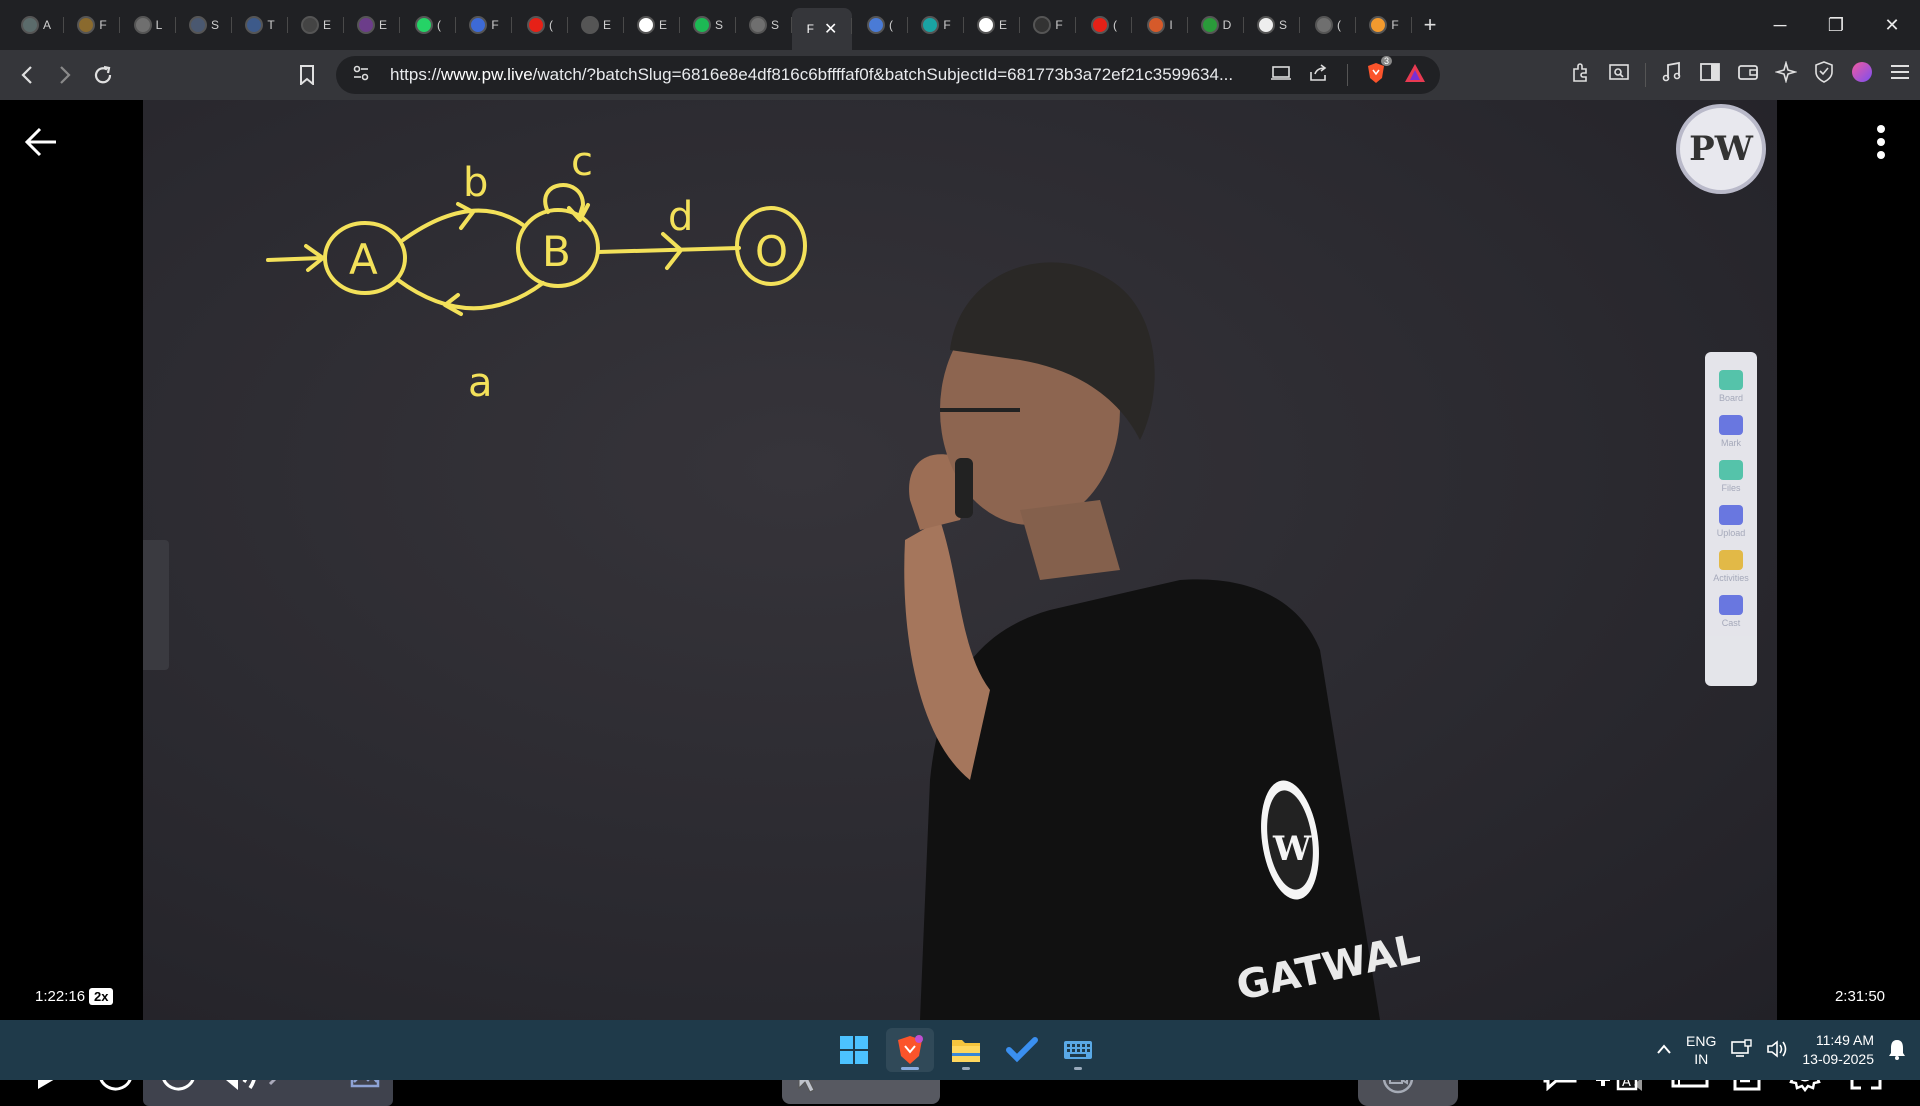  What do you see at coordinates (1619, 75) in the screenshot?
I see `reader-icon` at bounding box center [1619, 75].